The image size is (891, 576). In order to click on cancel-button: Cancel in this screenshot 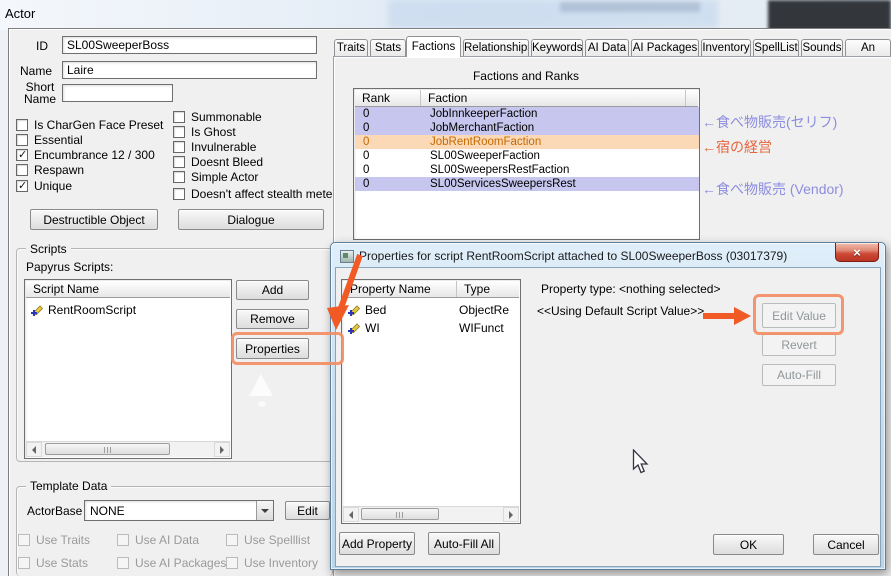, I will do `click(846, 544)`.